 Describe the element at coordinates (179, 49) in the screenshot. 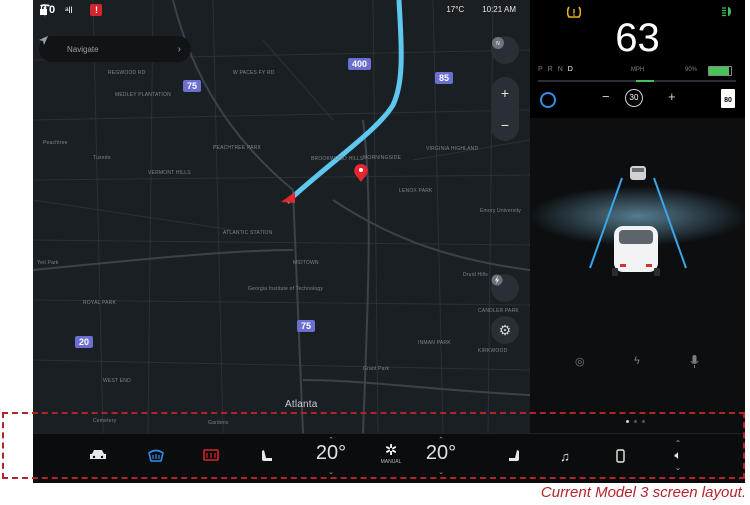

I see `chevron-right-icon: ›` at that location.